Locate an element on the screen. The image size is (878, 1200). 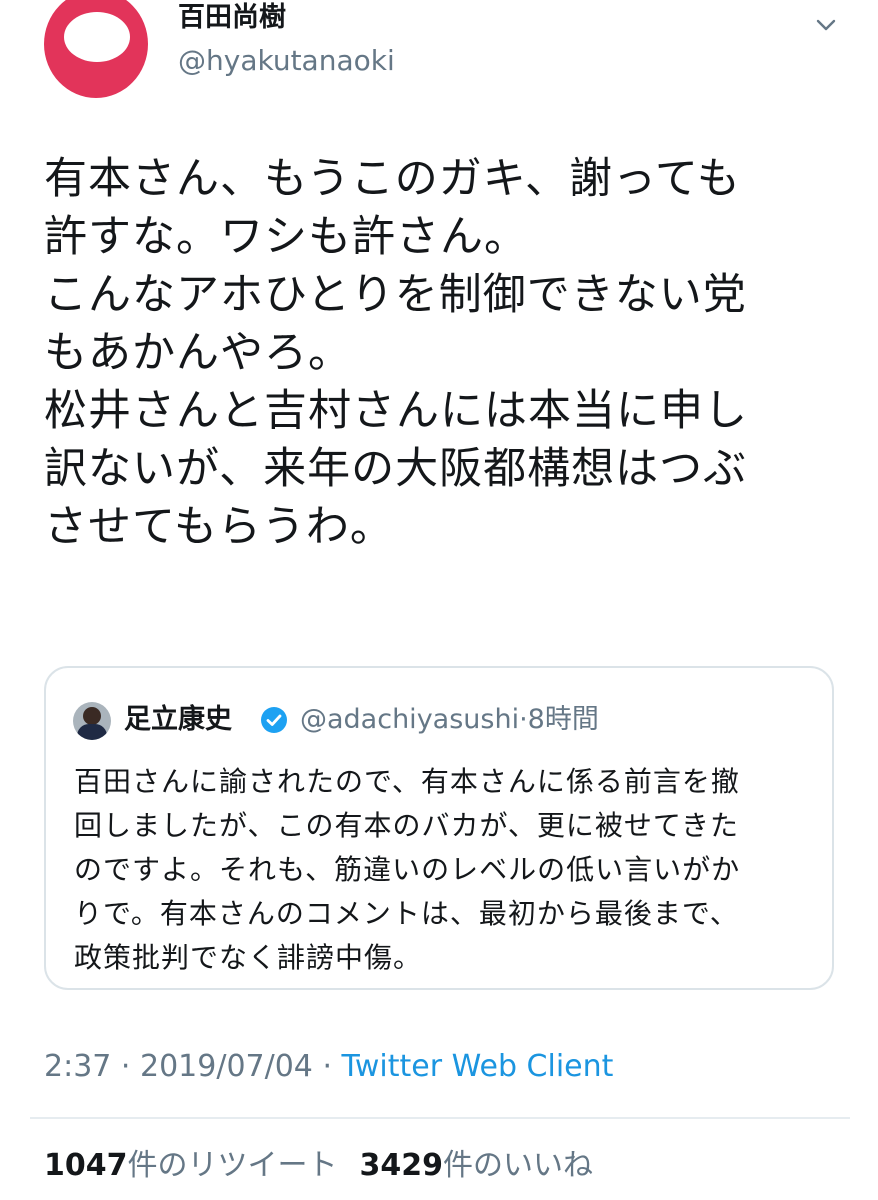
retweets-stat: 1047件のリツイート is located at coordinates (191, 1165).